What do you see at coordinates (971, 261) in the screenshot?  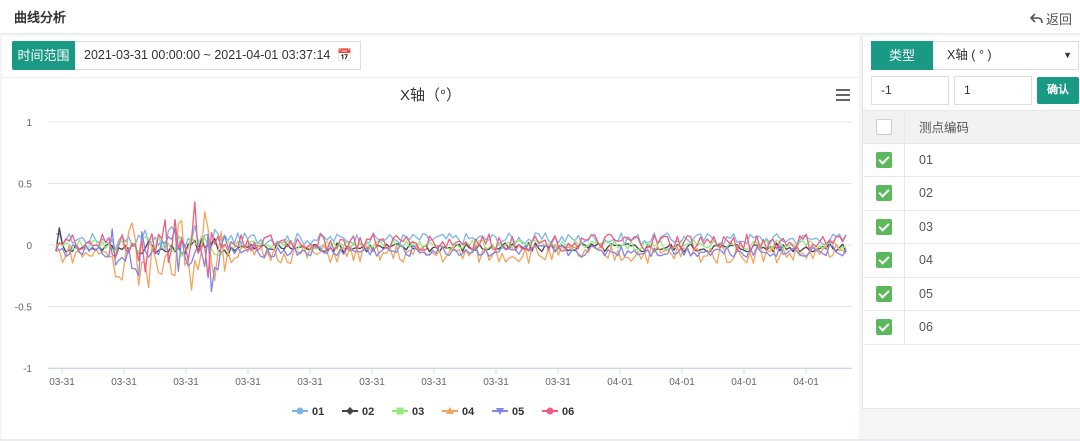 I see `table-row: 04` at bounding box center [971, 261].